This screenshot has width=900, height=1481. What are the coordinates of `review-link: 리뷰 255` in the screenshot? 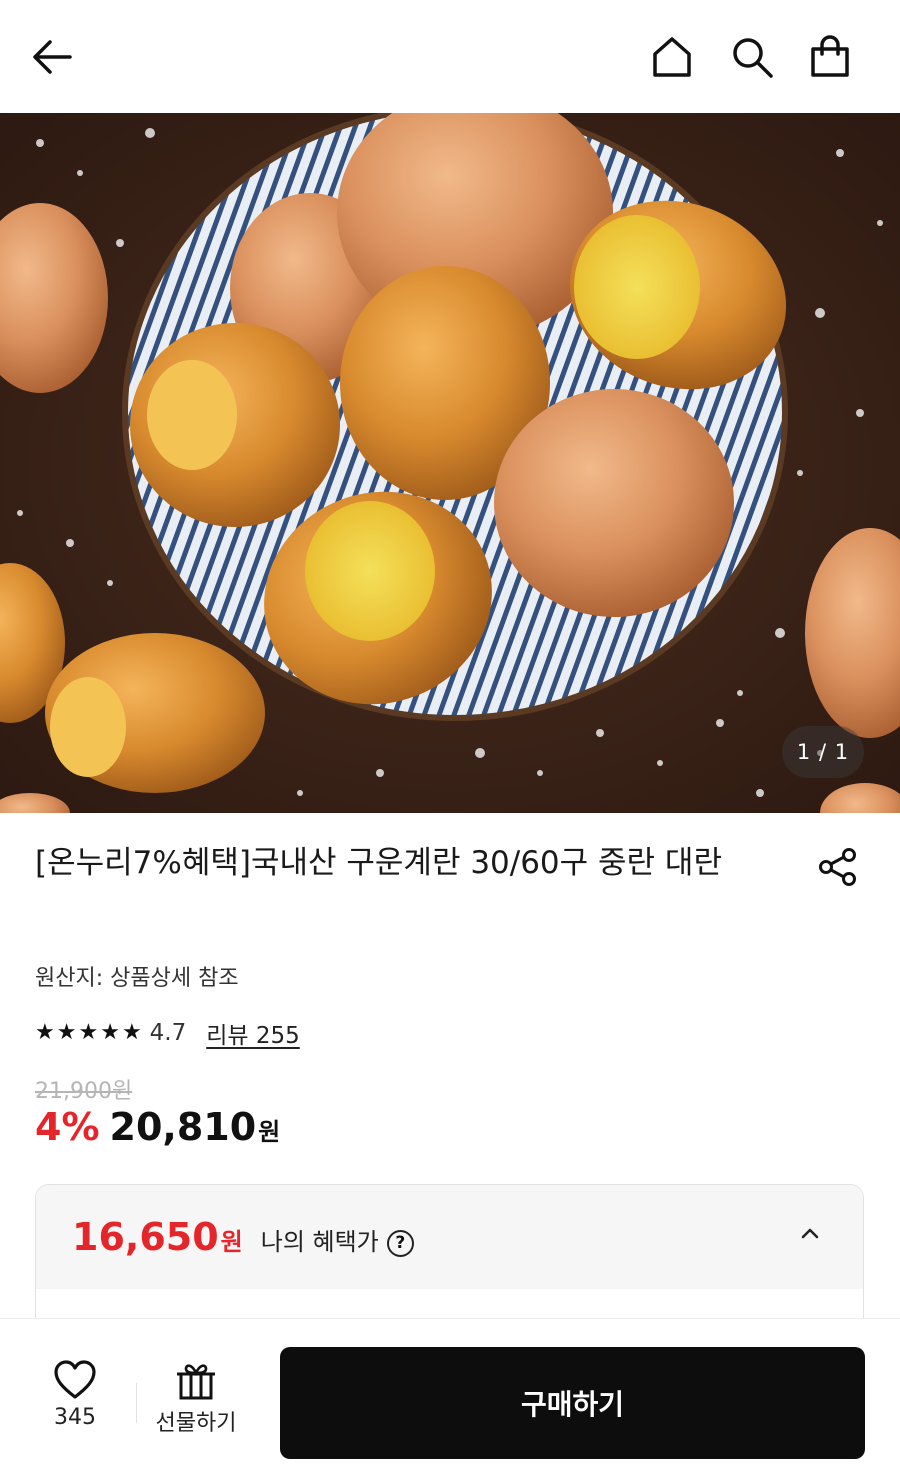 It's located at (253, 1033).